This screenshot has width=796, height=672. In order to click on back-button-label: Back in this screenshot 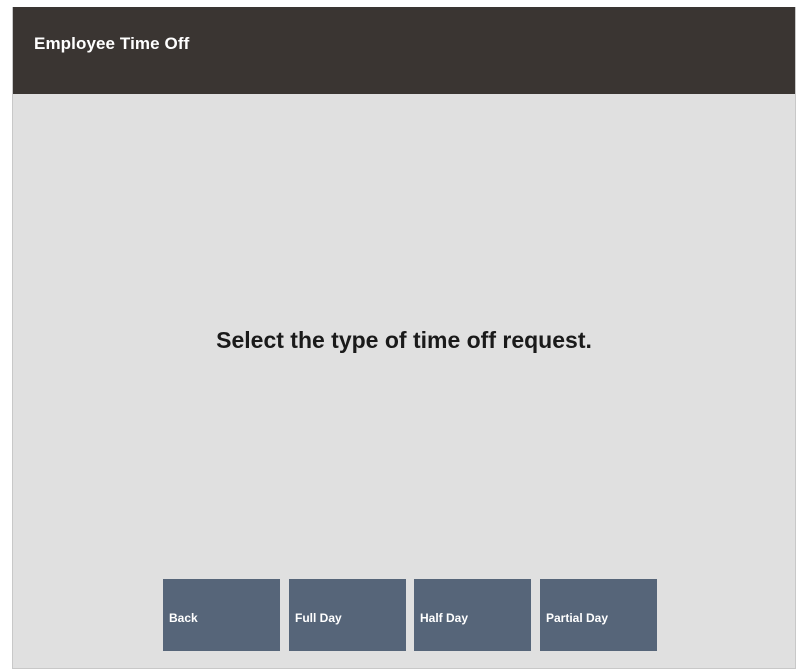, I will do `click(183, 618)`.